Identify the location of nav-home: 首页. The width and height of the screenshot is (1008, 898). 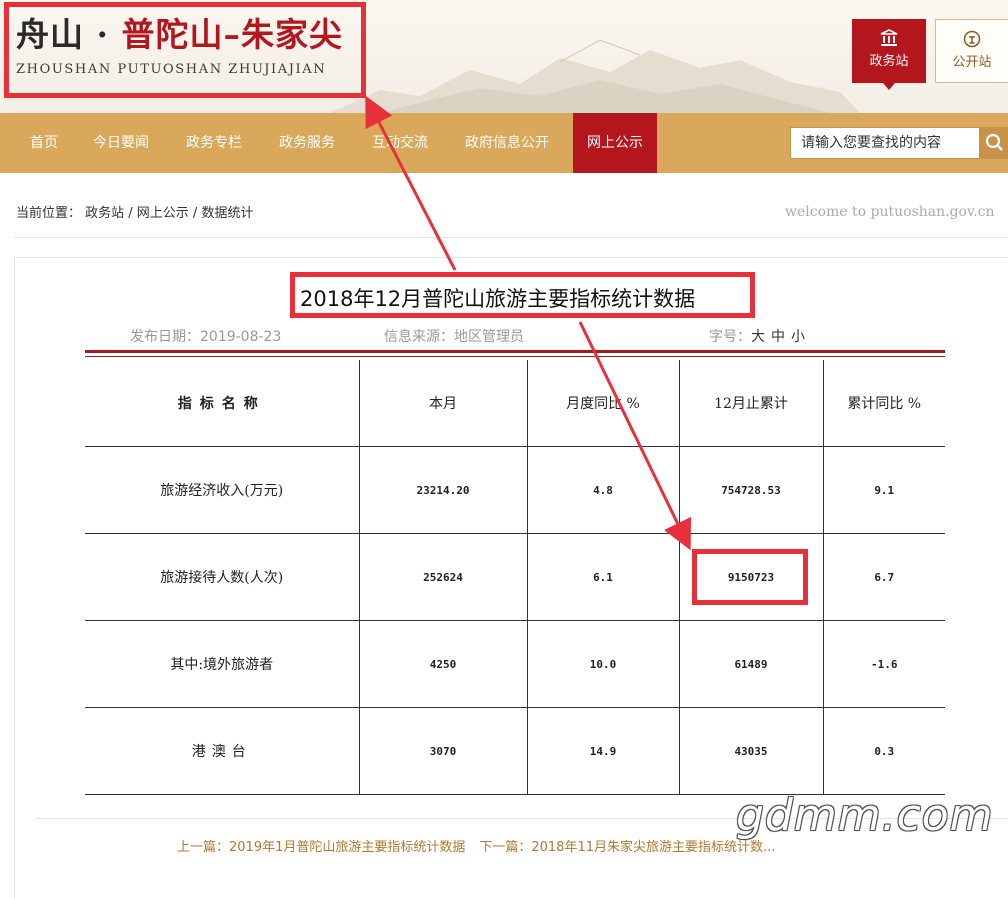
(44, 143).